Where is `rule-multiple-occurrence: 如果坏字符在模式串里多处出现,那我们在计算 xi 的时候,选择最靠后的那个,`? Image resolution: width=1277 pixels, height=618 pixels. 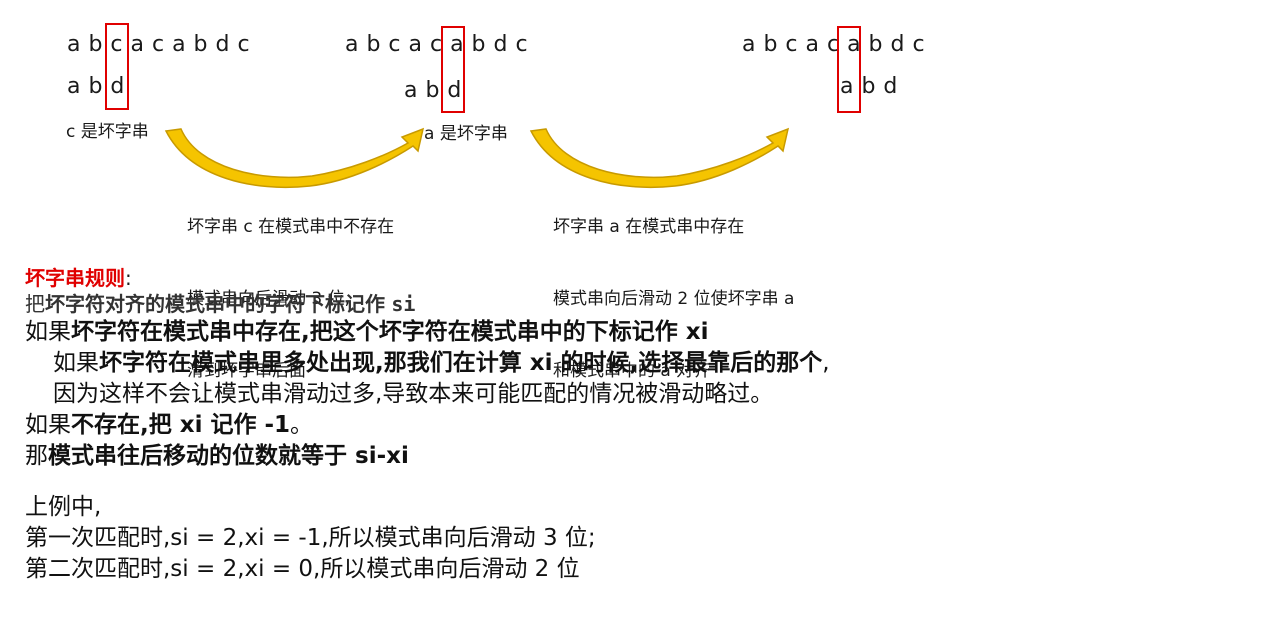
rule-multiple-occurrence: 如果坏字符在模式串里多处出现,那我们在计算 xi 的时候,选择最靠后的那个, is located at coordinates (427, 363).